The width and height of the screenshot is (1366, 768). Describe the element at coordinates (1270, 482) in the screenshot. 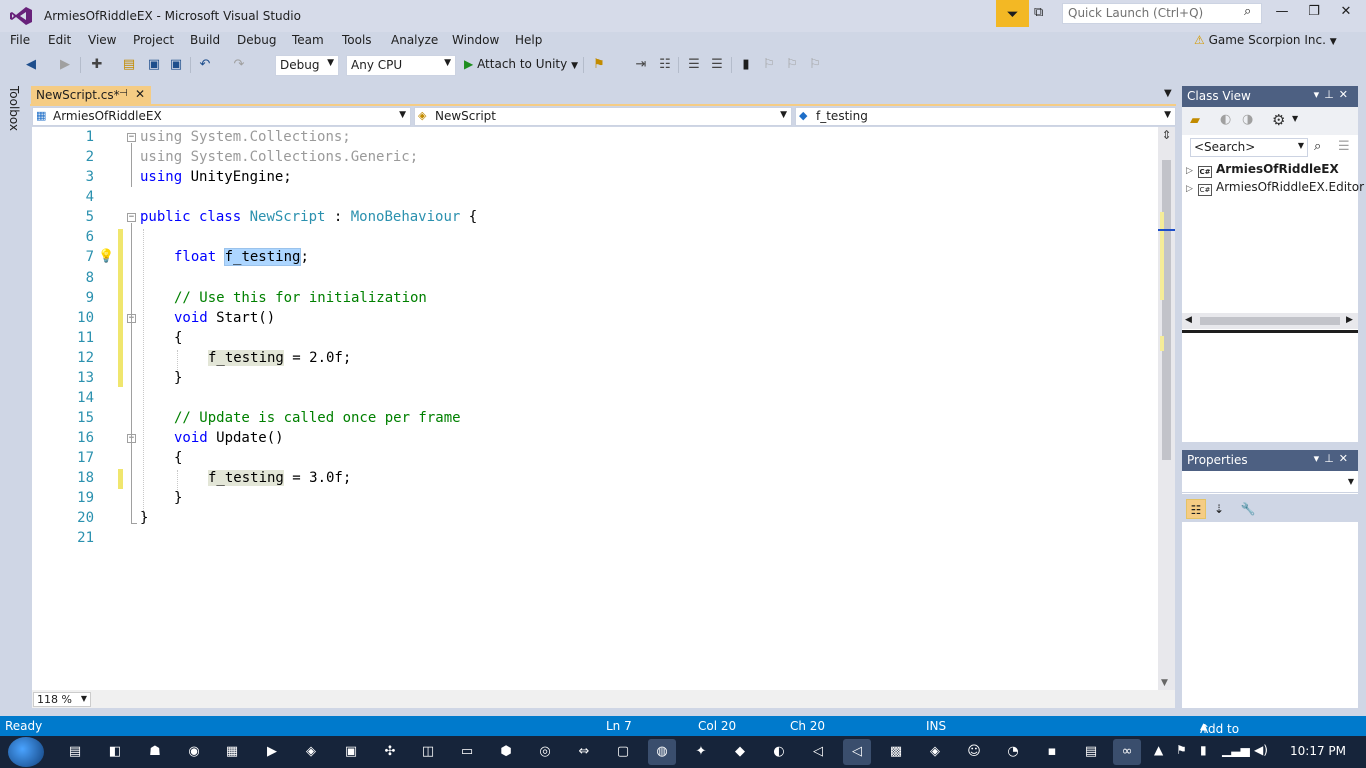

I see `properties-object-select: ▼` at that location.